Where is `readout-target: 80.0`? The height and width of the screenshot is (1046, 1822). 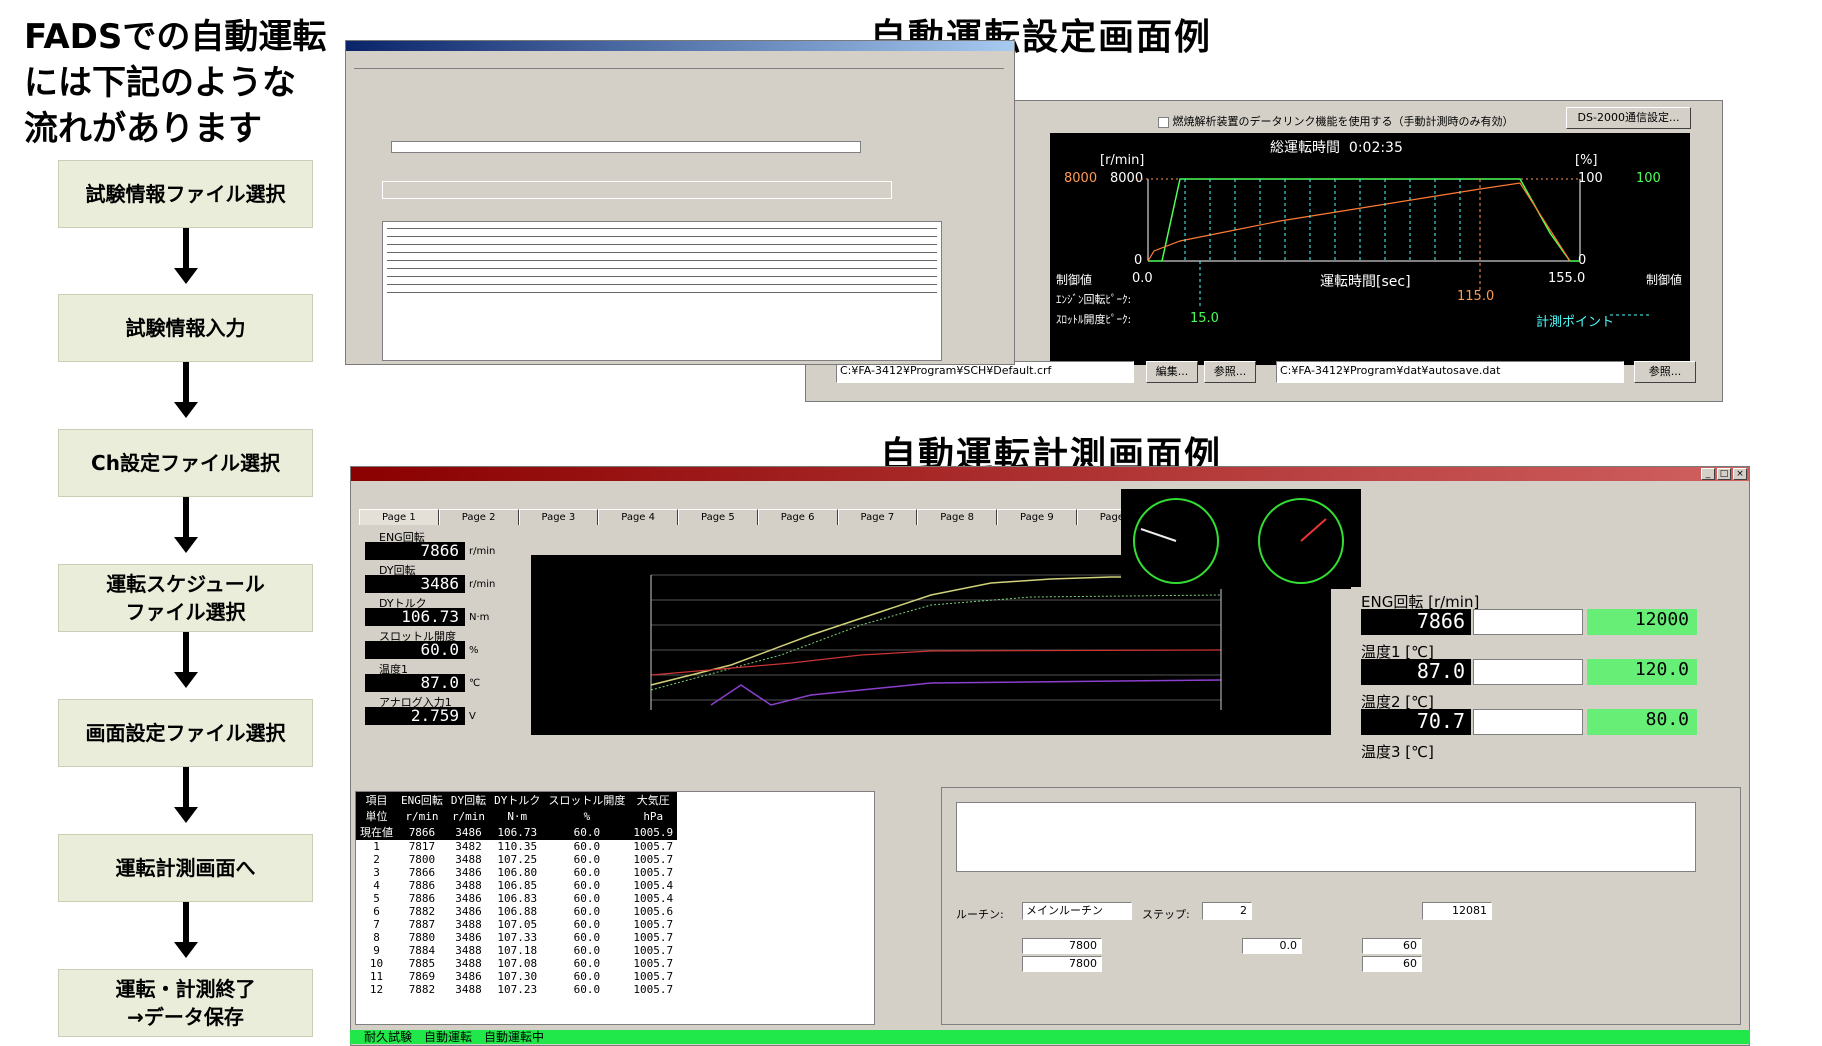
readout-target: 80.0 is located at coordinates (1642, 722).